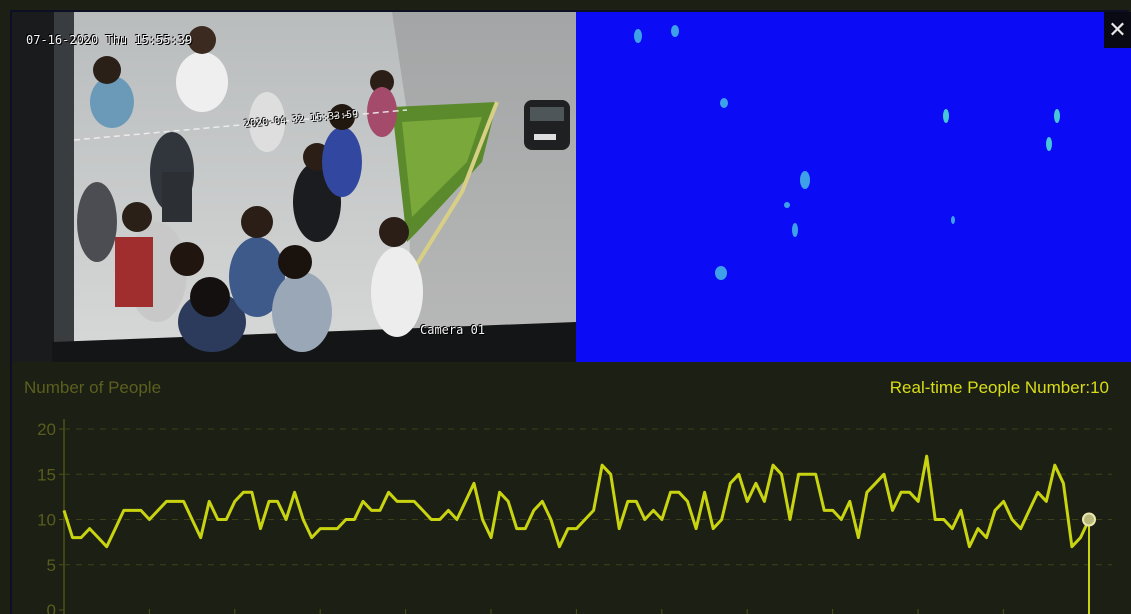  I want to click on y-tick-label: 20, so click(46, 429).